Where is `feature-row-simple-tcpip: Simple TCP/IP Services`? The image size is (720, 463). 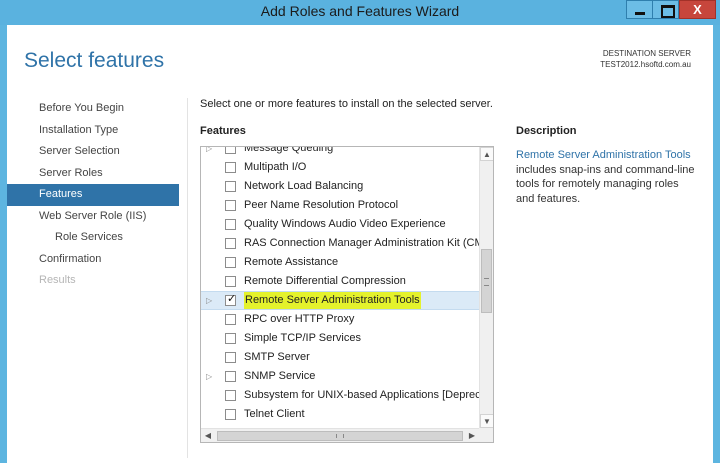 feature-row-simple-tcpip: Simple TCP/IP Services is located at coordinates (340, 338).